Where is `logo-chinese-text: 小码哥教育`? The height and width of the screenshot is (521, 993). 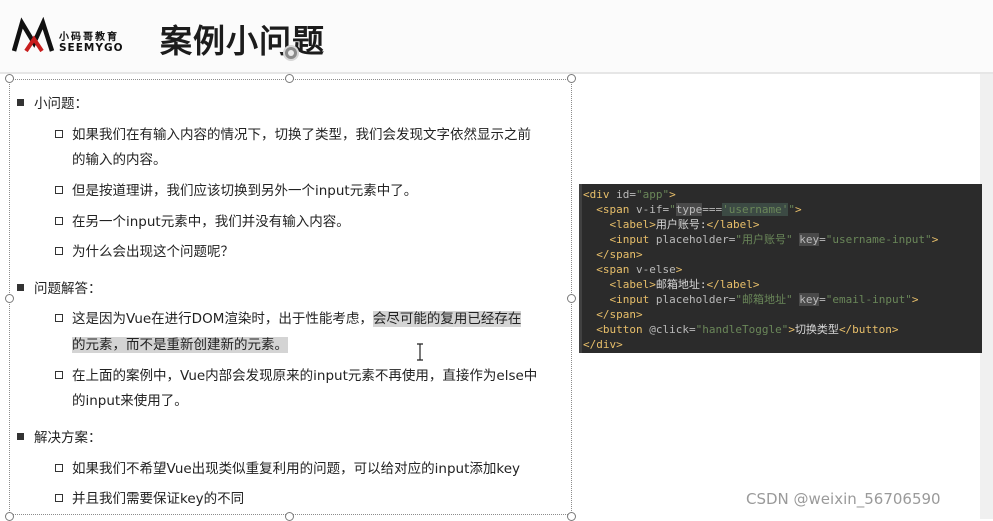 logo-chinese-text: 小码哥教育 is located at coordinates (89, 37).